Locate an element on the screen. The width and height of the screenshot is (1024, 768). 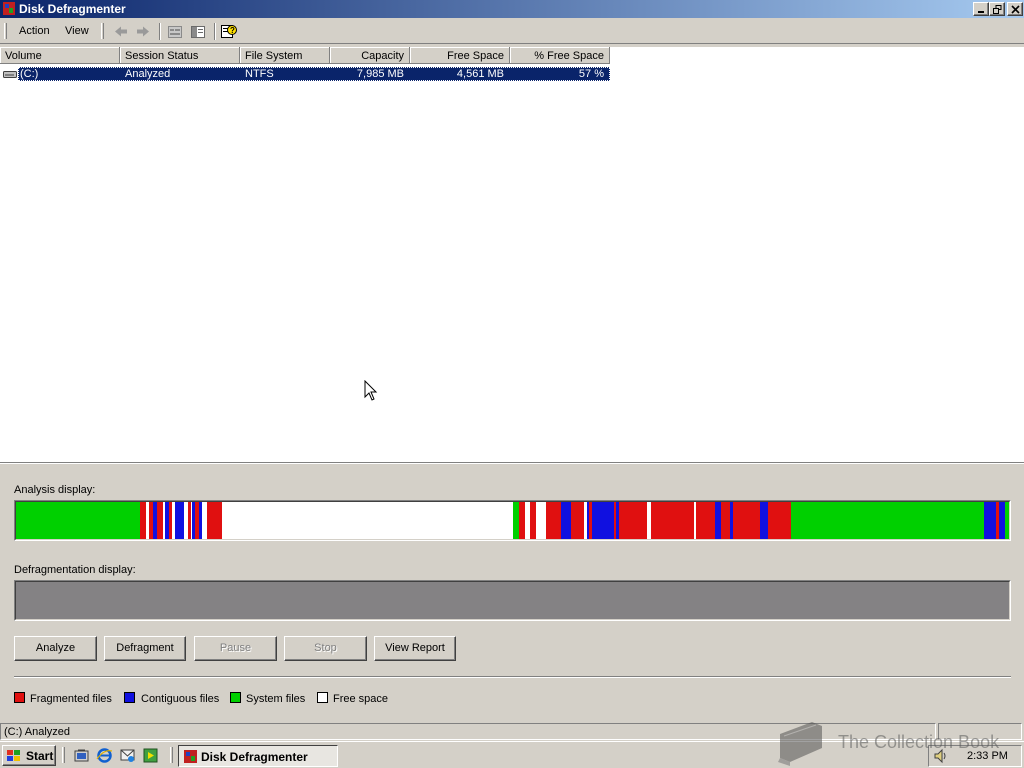
start-button: Start is located at coordinates (29, 755).